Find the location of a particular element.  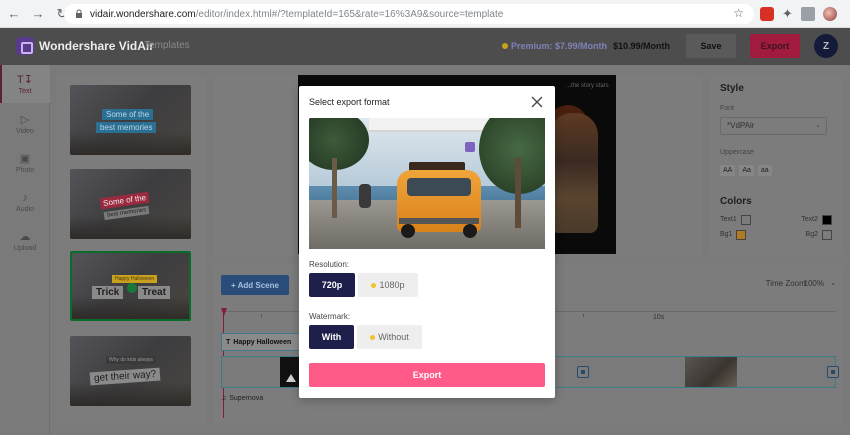

heart-icon is located at coordinates (132, 288).